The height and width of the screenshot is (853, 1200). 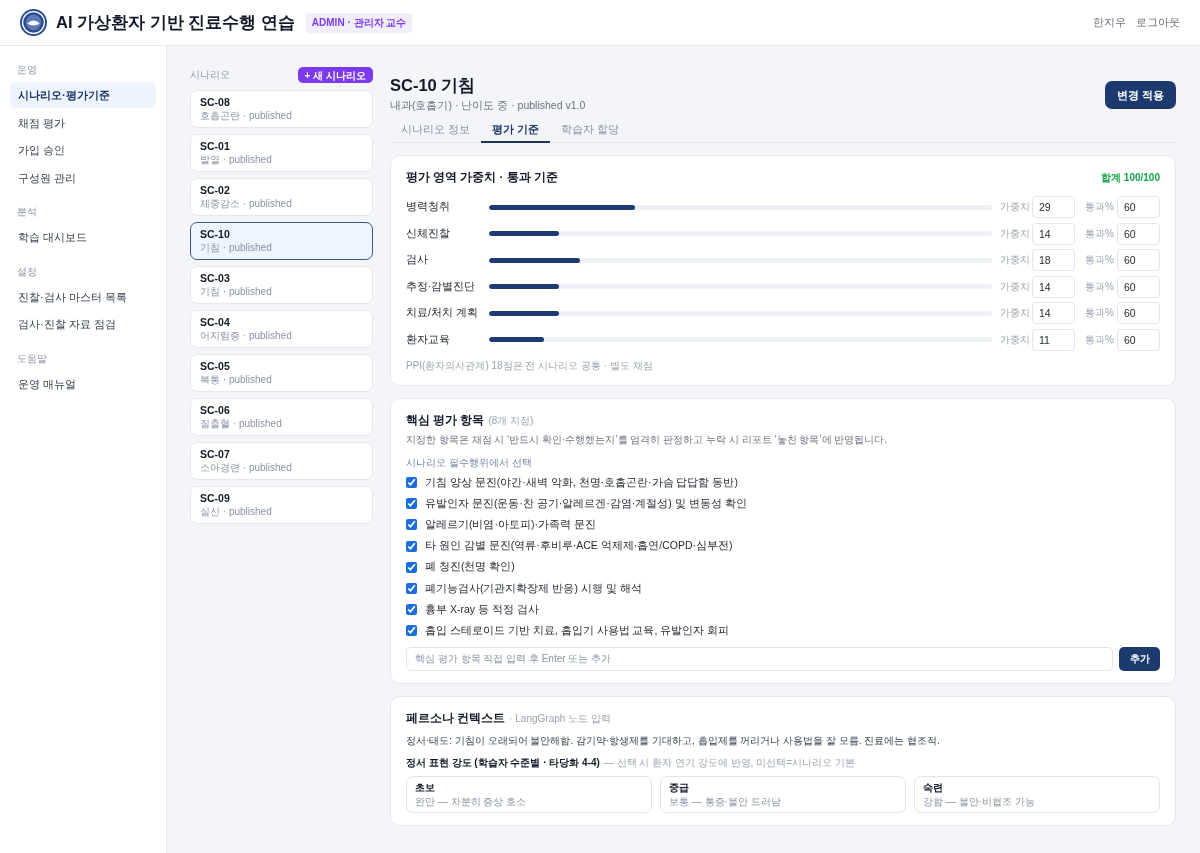 What do you see at coordinates (482, 177) in the screenshot?
I see `card-title: 평가 영역 가중치 · 통과 기준` at bounding box center [482, 177].